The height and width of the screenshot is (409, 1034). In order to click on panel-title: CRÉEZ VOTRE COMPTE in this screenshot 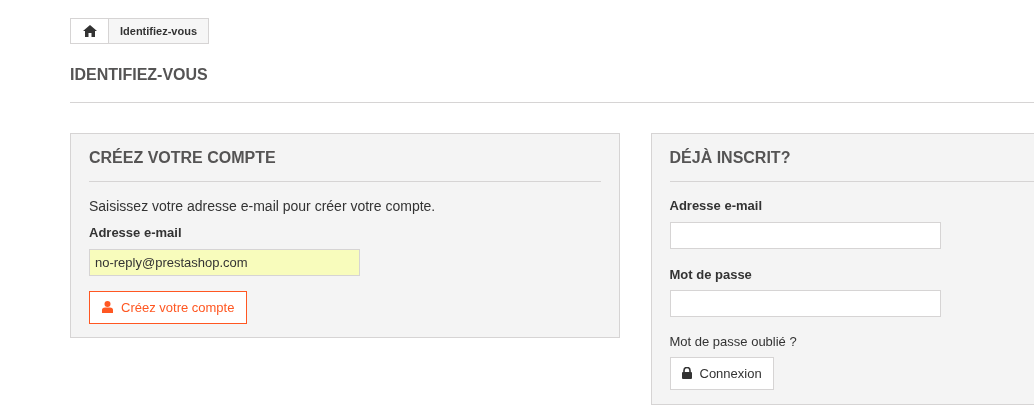, I will do `click(345, 165)`.